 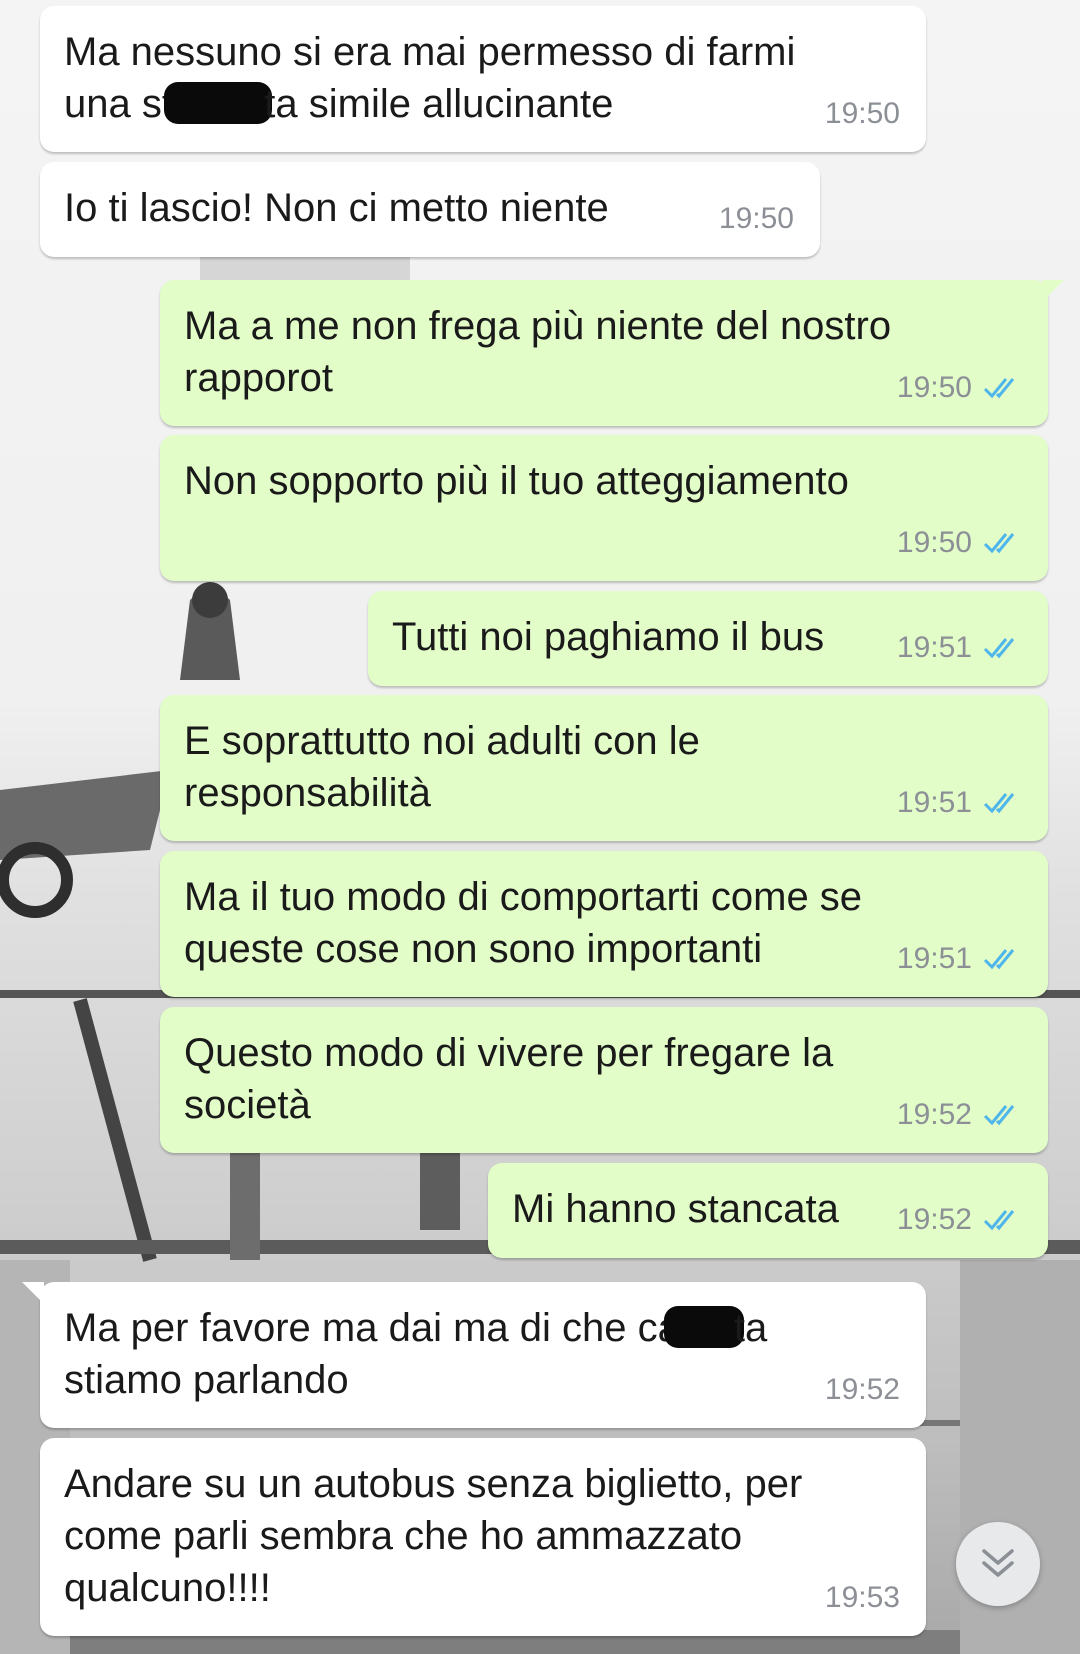 I want to click on message-outgoing: Mi hanno stancata 19:52, so click(x=768, y=1210).